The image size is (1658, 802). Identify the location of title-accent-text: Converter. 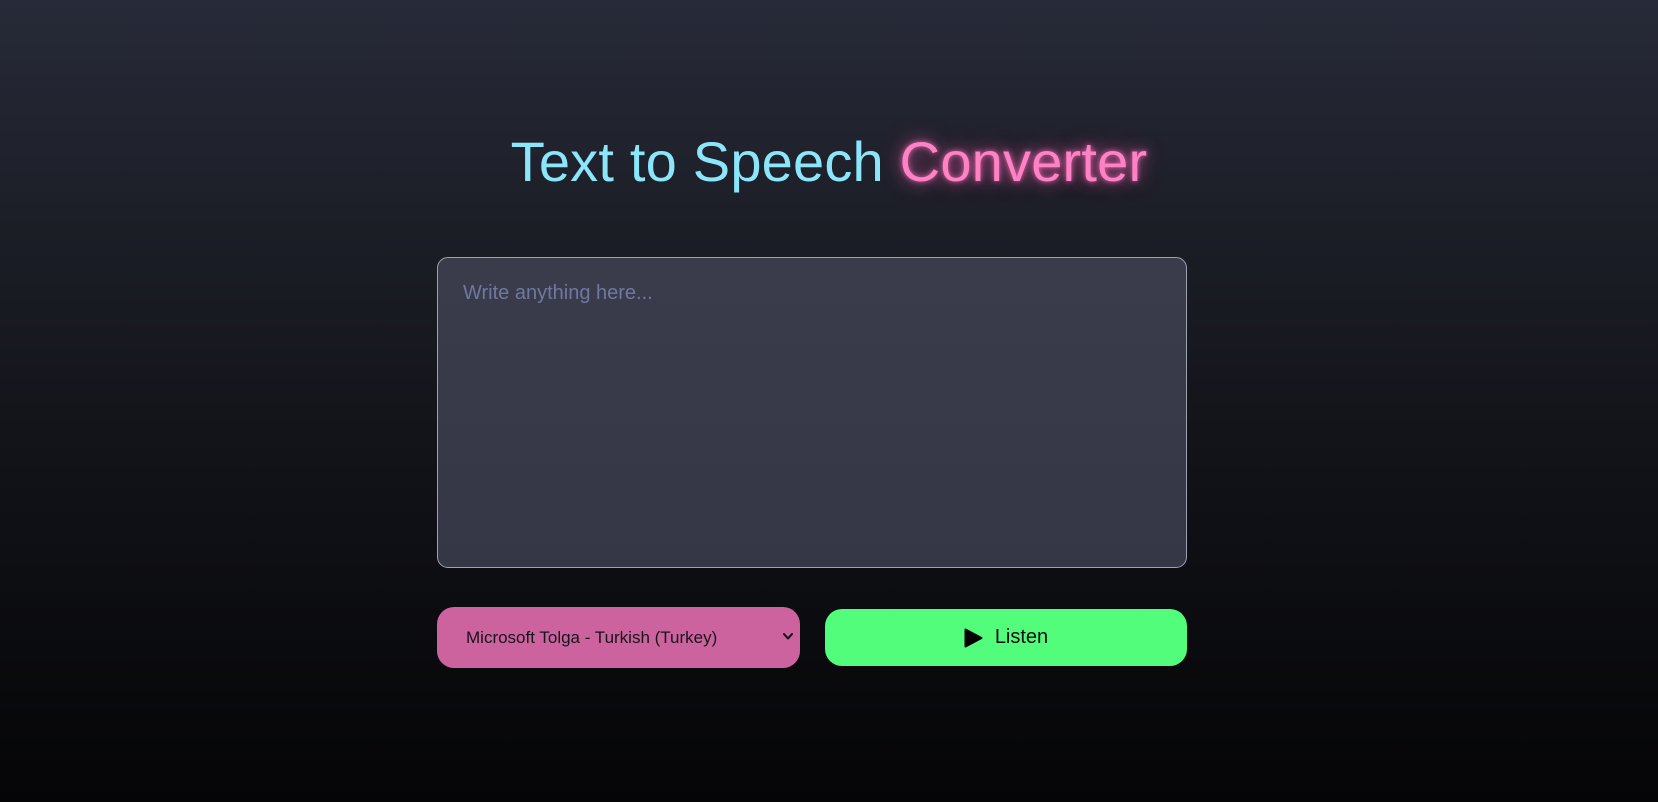
(1023, 161).